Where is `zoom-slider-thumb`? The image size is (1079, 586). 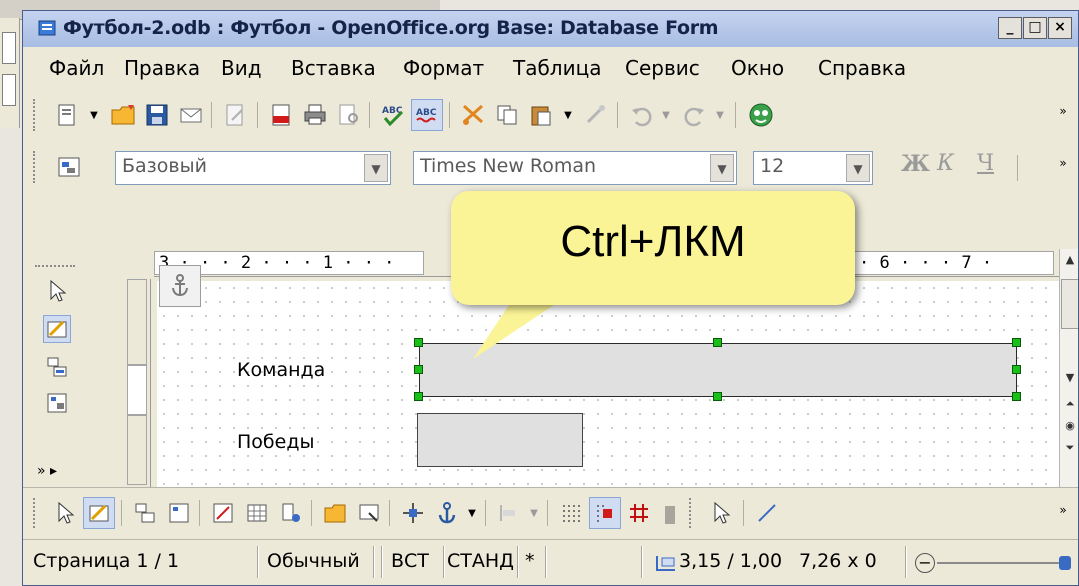 zoom-slider-thumb is located at coordinates (1065, 563).